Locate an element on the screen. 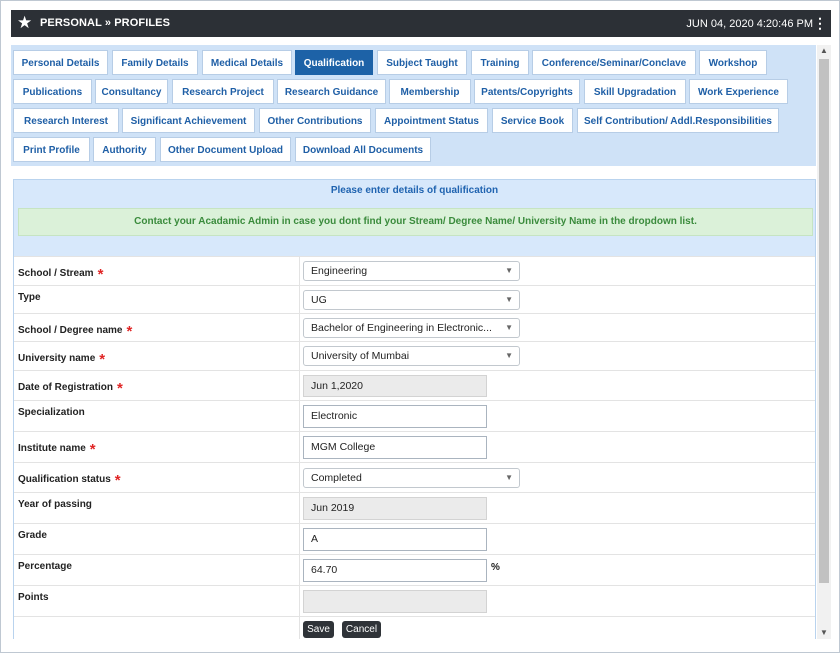 The width and height of the screenshot is (840, 653). kebab-menu-icon: ⋮ is located at coordinates (820, 23).